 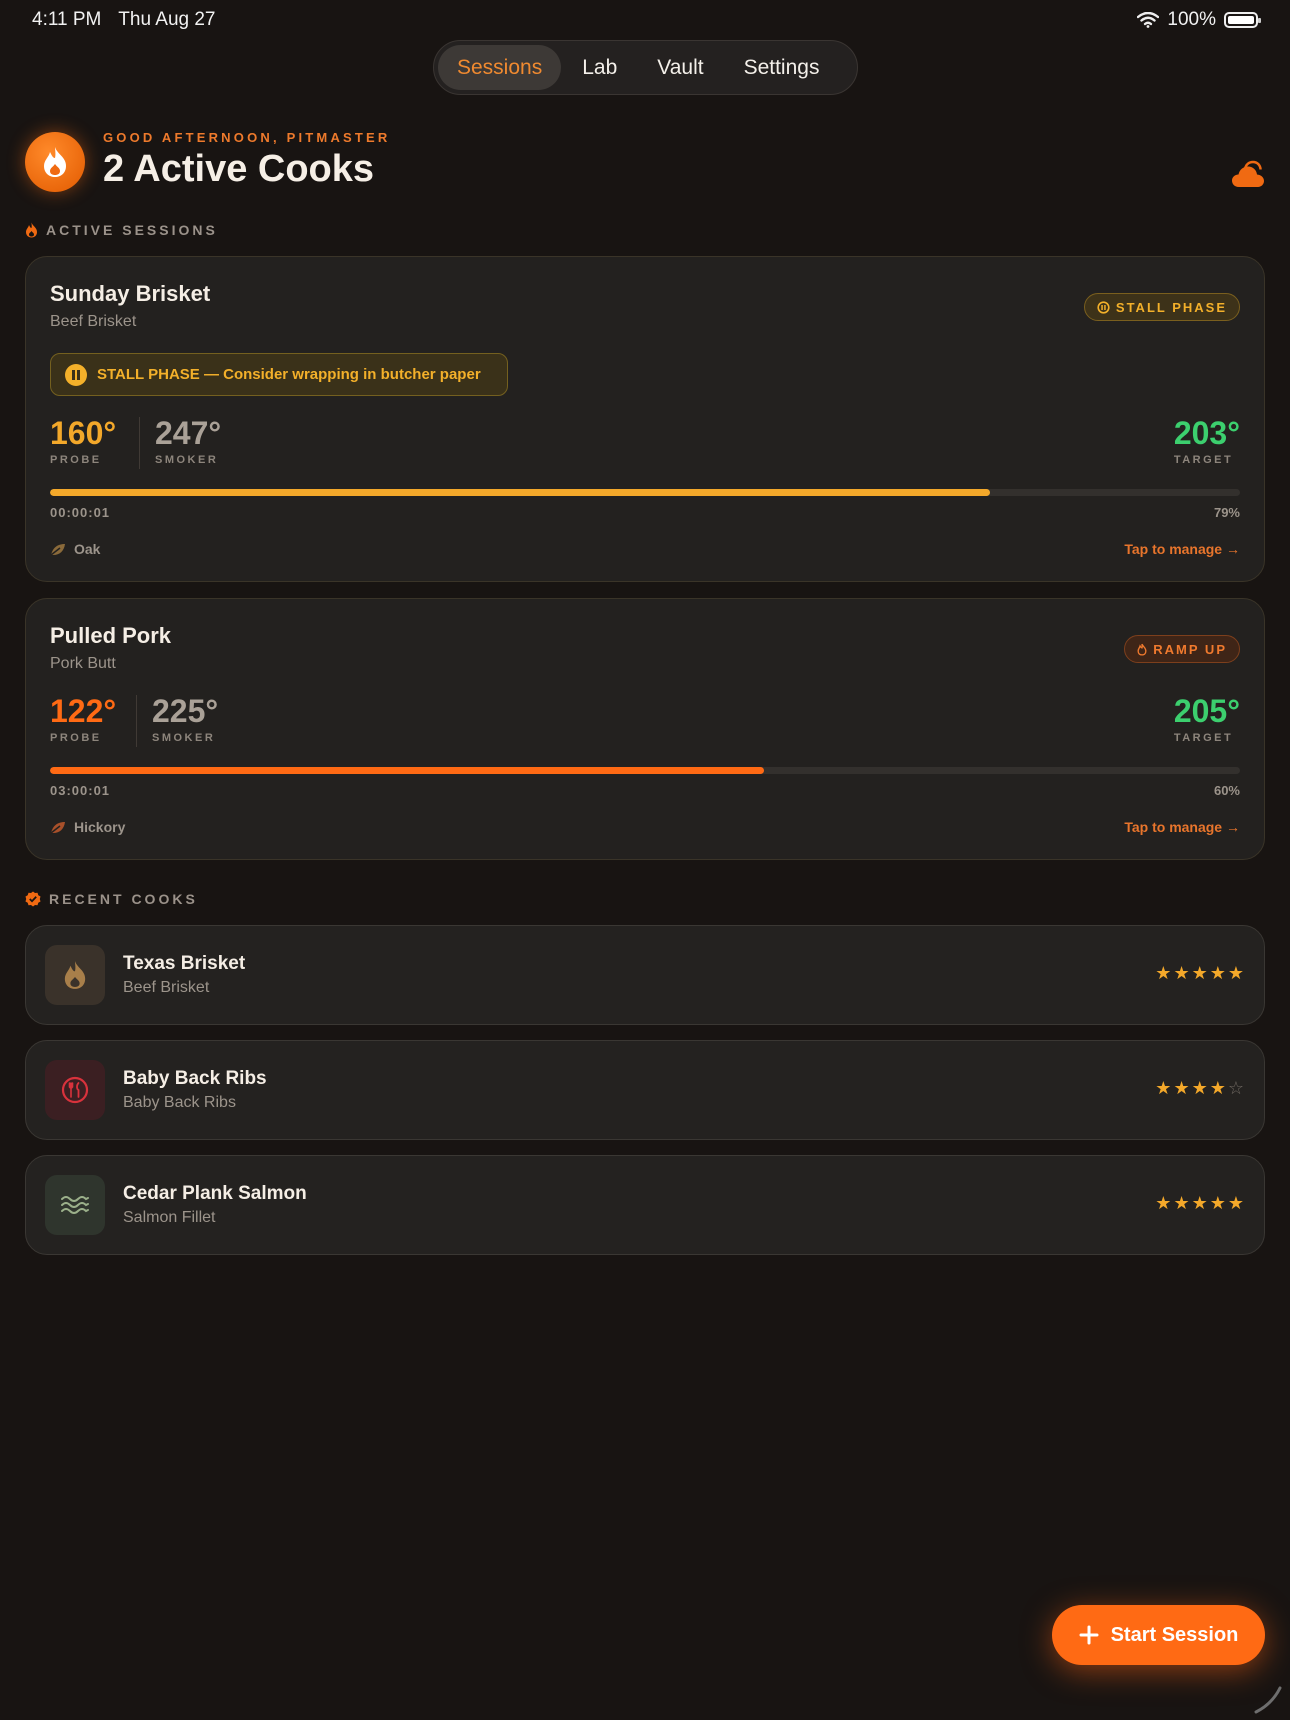 I want to click on wifi-icon, so click(x=1148, y=20).